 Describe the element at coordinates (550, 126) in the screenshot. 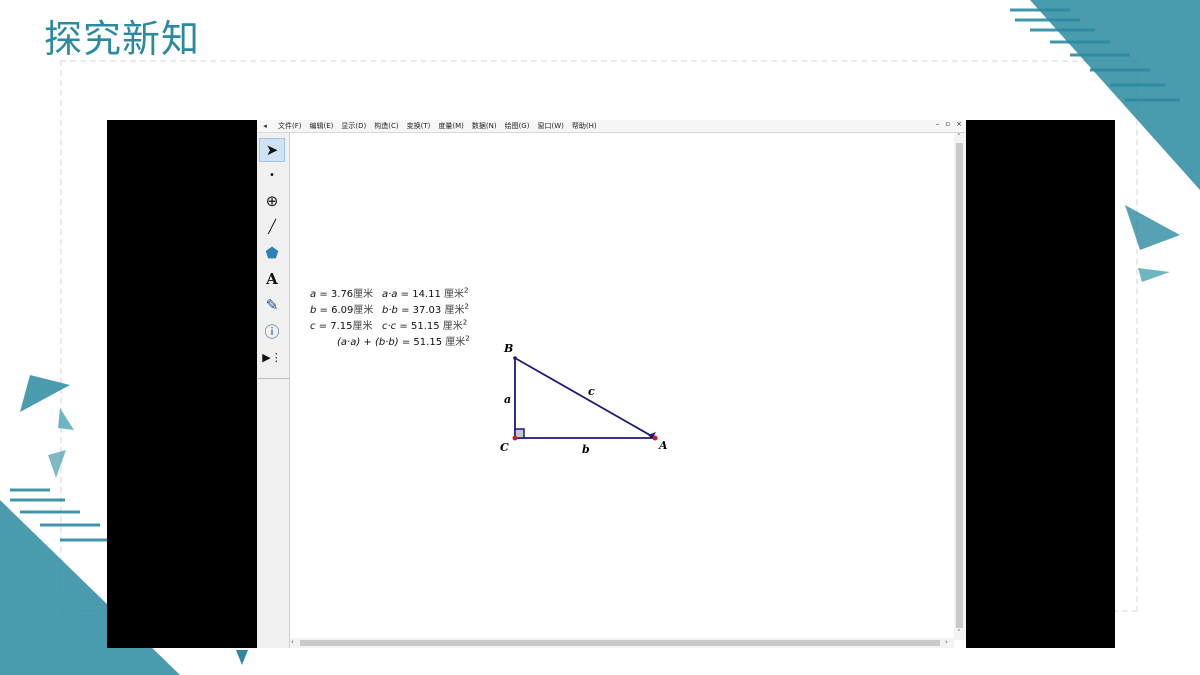

I see `menu-window: 窗口(W)` at that location.